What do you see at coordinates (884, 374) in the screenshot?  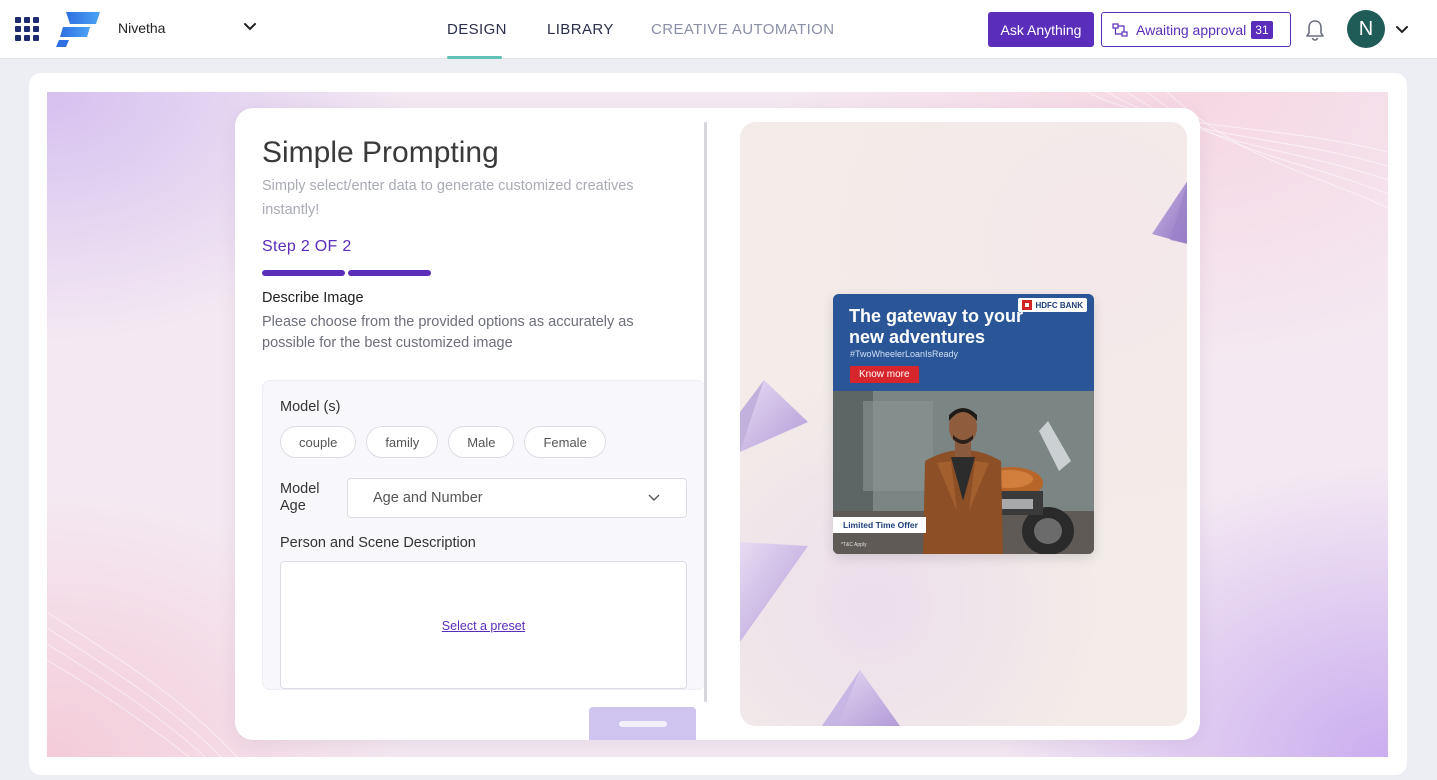 I see `ad-cta-button: Know more` at bounding box center [884, 374].